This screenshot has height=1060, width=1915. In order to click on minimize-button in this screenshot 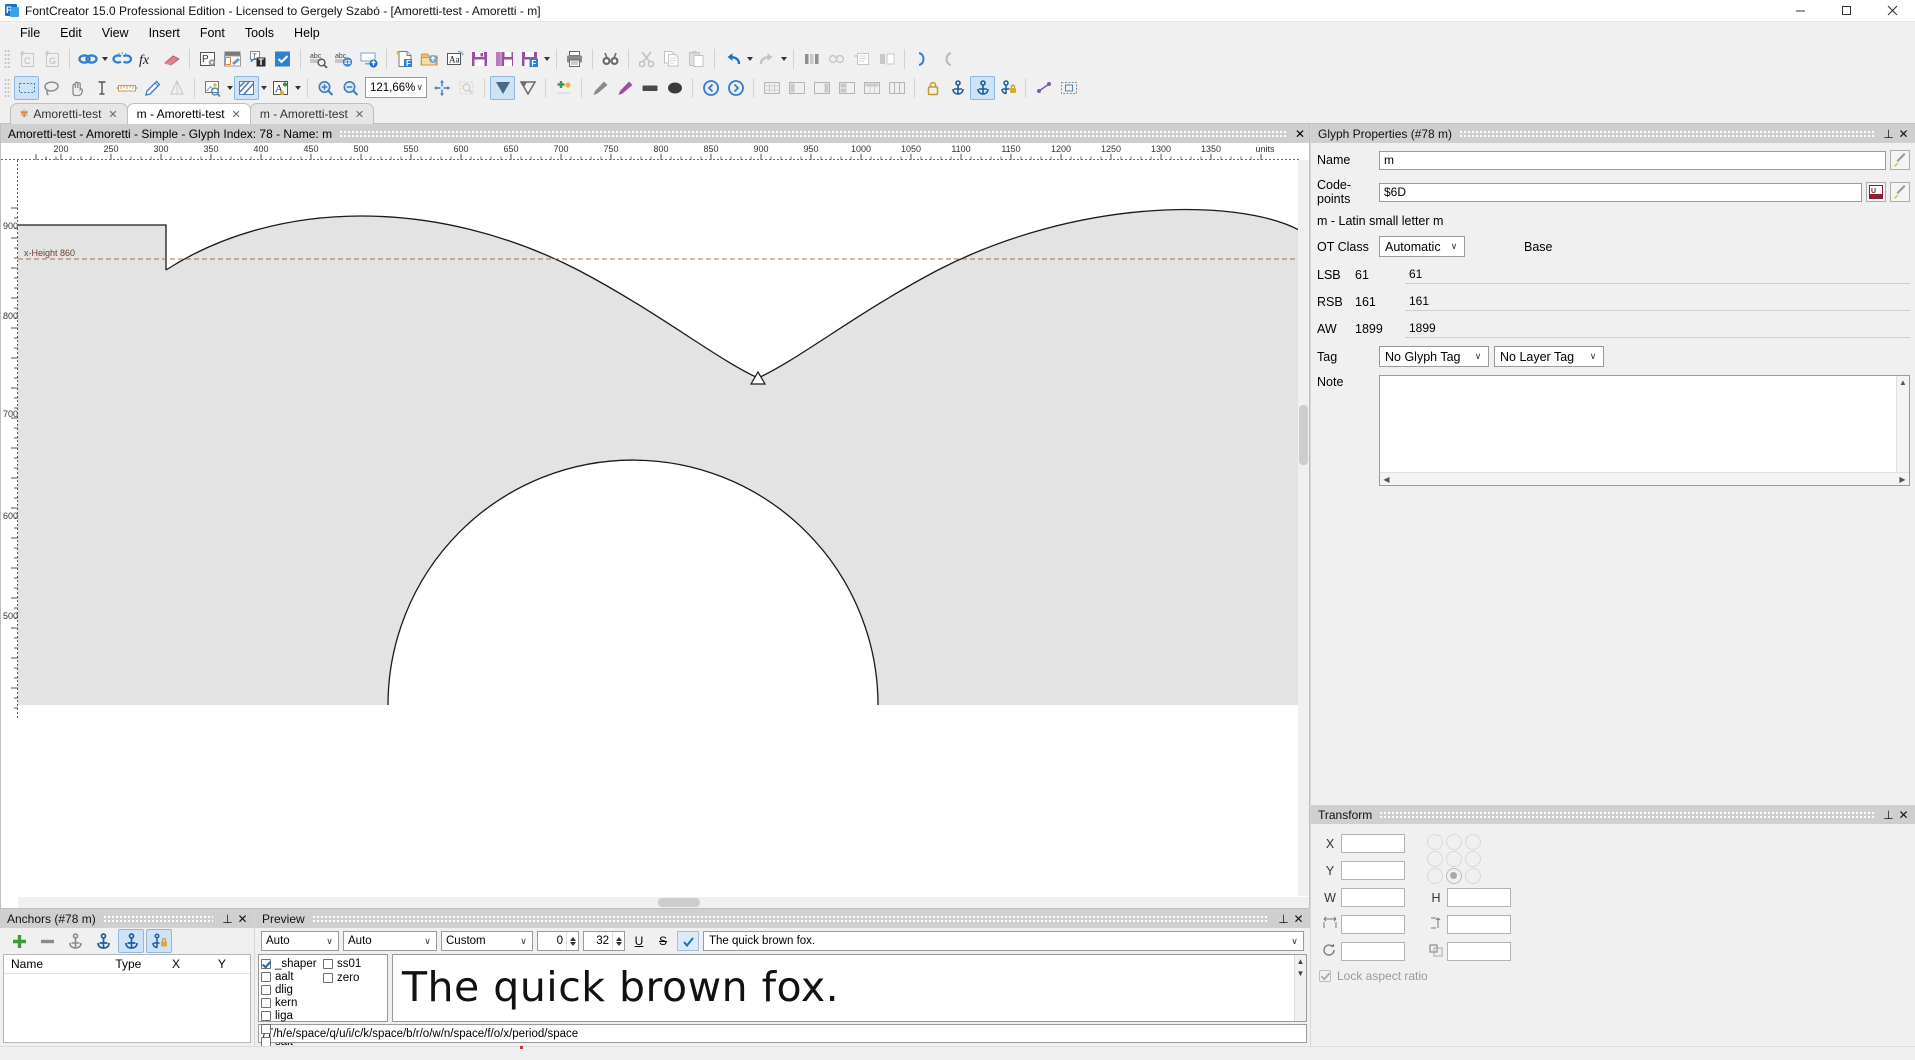, I will do `click(1800, 11)`.